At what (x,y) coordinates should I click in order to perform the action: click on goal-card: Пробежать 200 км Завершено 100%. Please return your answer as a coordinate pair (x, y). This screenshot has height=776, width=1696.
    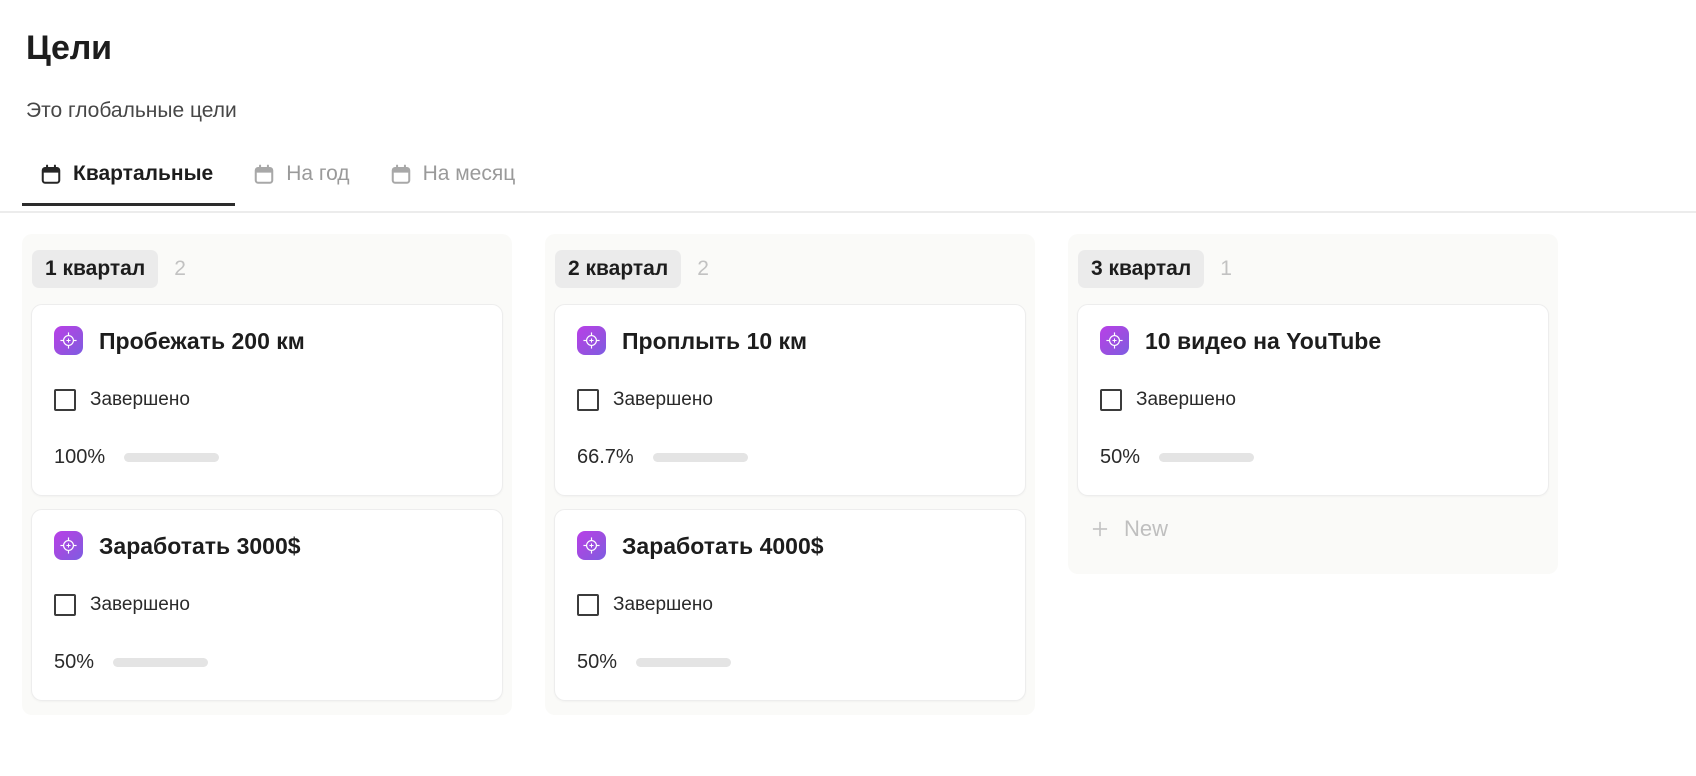
    Looking at the image, I should click on (267, 400).